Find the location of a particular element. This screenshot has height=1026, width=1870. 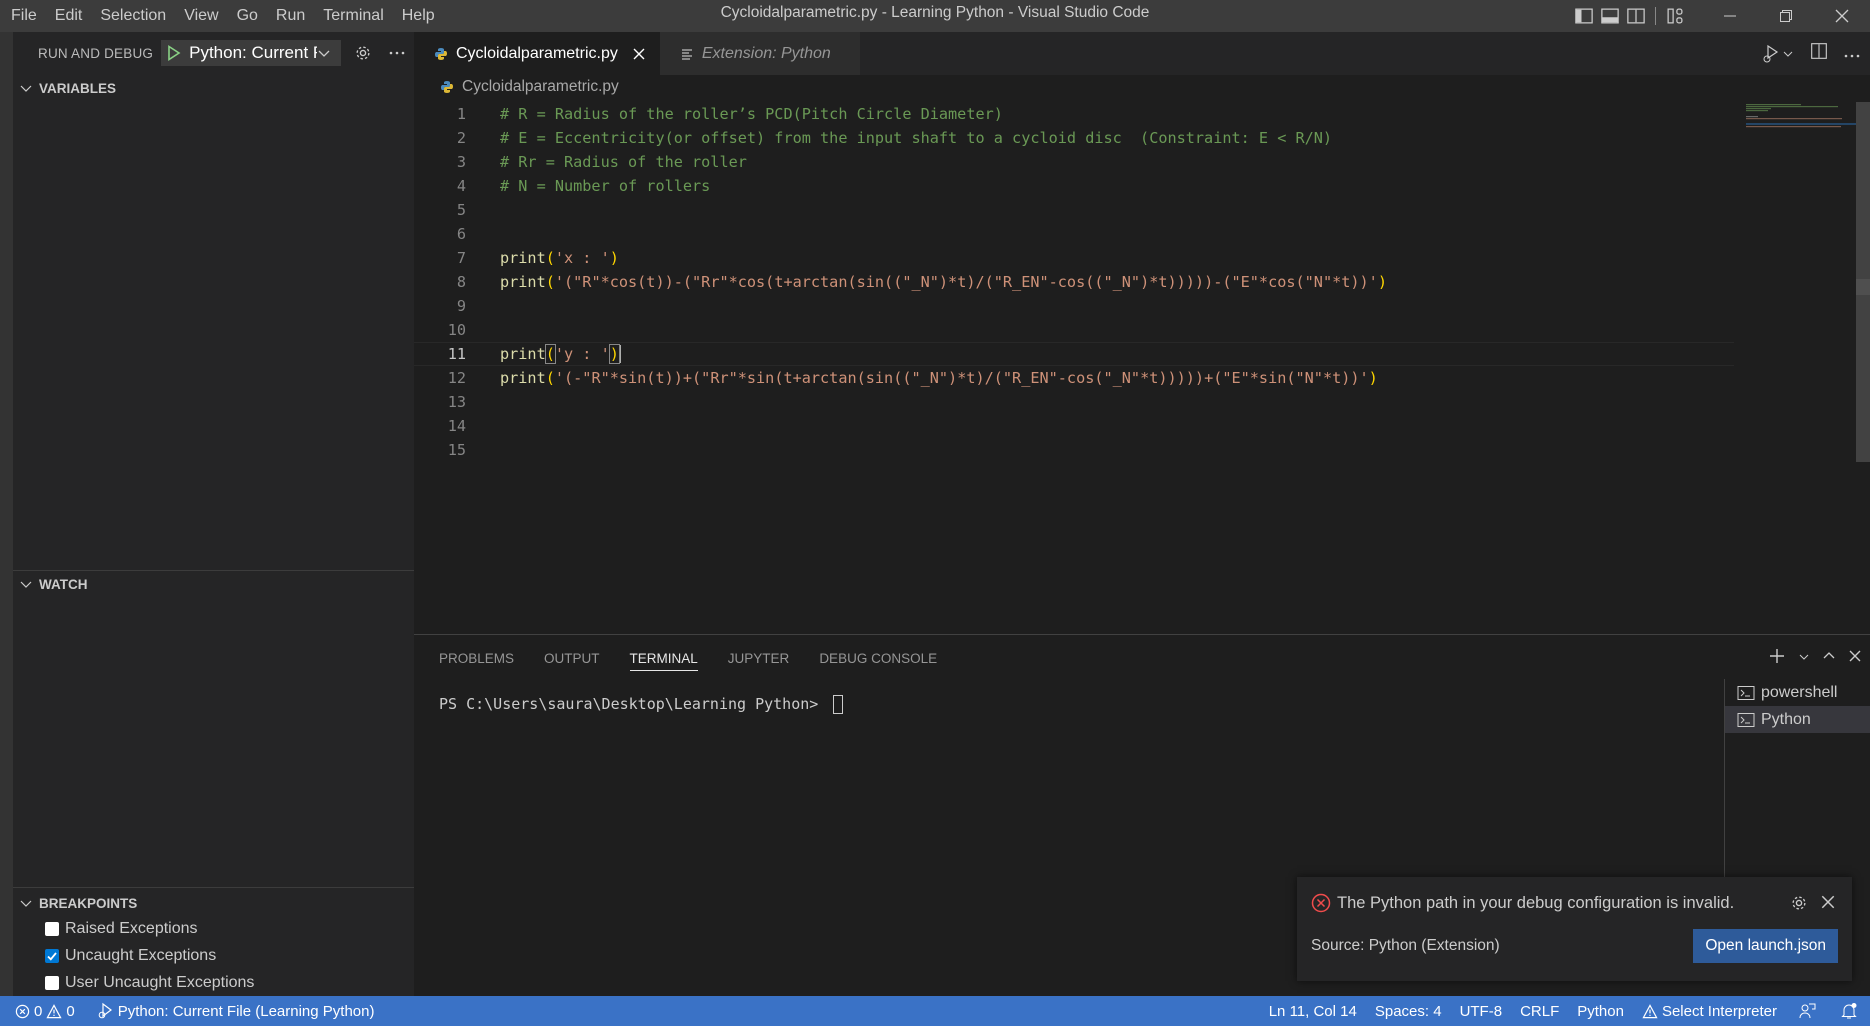

menu-help: Help is located at coordinates (418, 16).